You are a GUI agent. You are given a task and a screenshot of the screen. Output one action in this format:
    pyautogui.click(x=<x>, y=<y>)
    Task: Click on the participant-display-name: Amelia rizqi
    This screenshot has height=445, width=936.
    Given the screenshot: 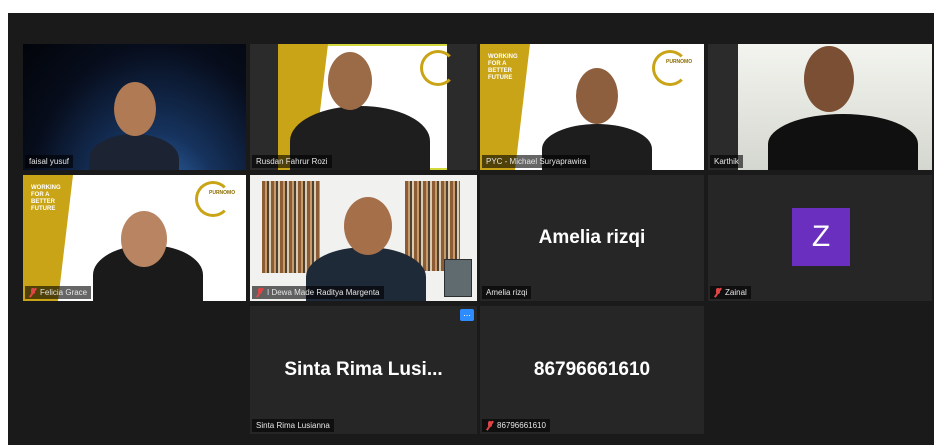 What is the action you would take?
    pyautogui.click(x=592, y=237)
    